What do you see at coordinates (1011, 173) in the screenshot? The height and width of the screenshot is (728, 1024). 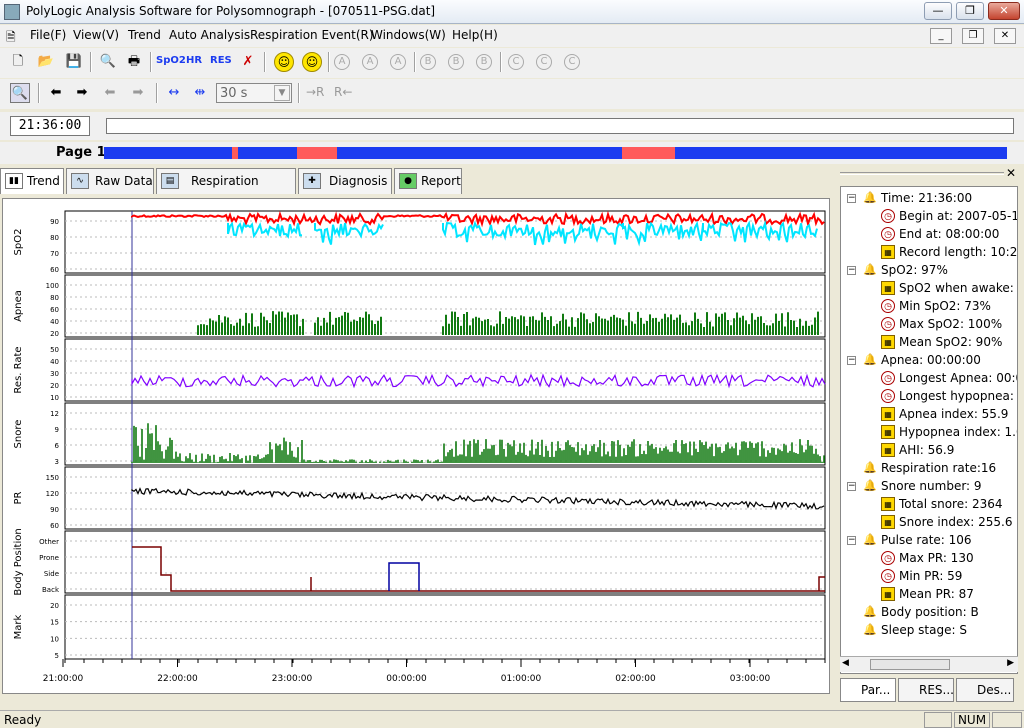 I see `panel-close-icon: ✕` at bounding box center [1011, 173].